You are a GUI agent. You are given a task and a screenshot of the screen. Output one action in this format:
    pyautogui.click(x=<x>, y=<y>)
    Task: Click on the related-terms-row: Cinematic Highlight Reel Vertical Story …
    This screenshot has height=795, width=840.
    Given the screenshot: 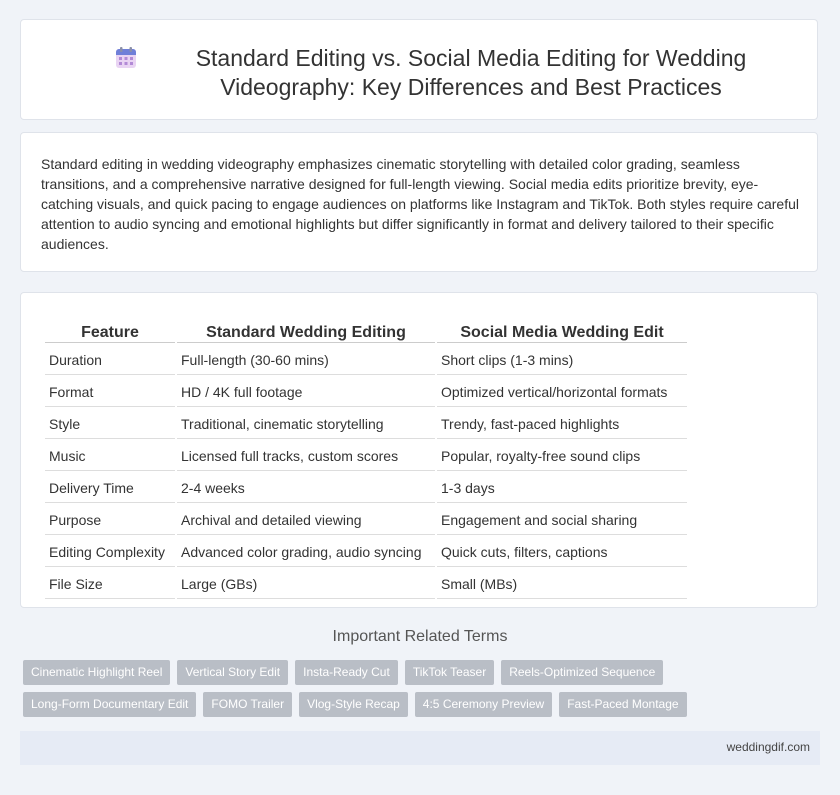 What is the action you would take?
    pyautogui.click(x=423, y=672)
    